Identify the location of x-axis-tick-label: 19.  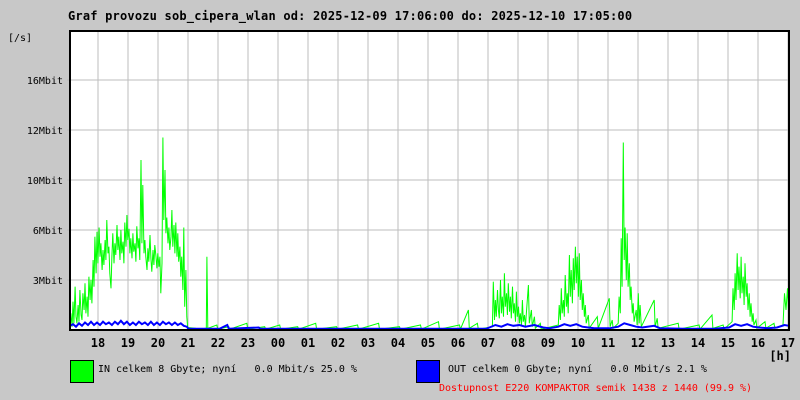
(128, 343).